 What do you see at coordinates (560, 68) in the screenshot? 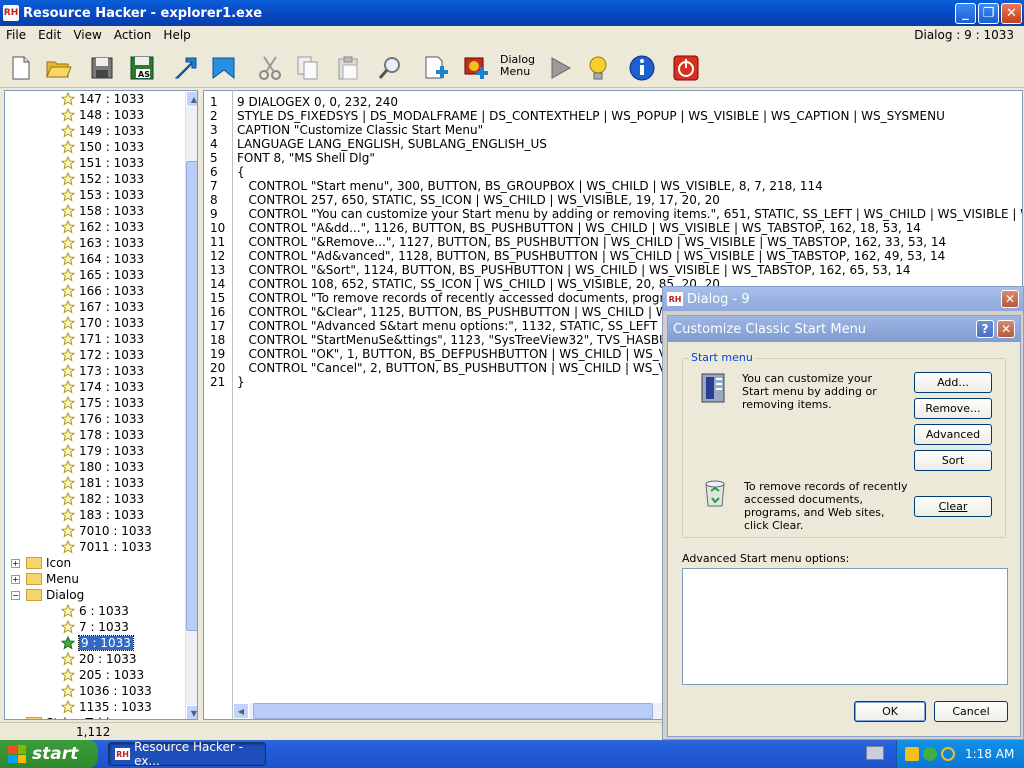
I see `run-play-icon` at bounding box center [560, 68].